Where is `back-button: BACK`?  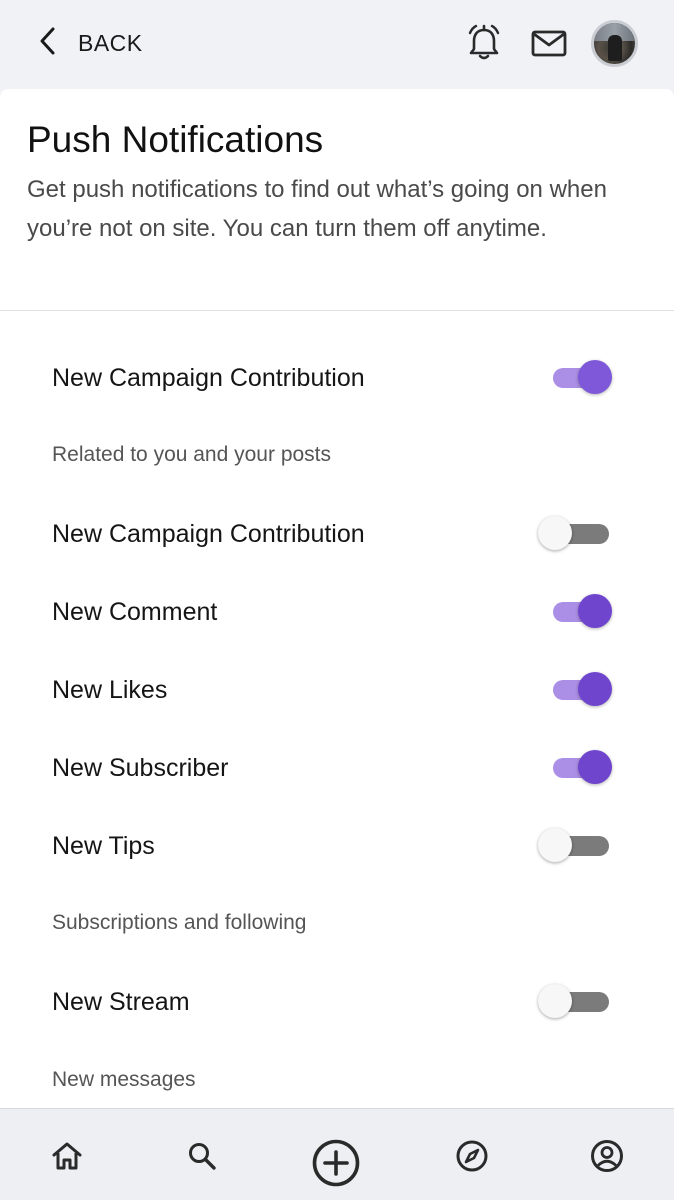 back-button: BACK is located at coordinates (89, 43).